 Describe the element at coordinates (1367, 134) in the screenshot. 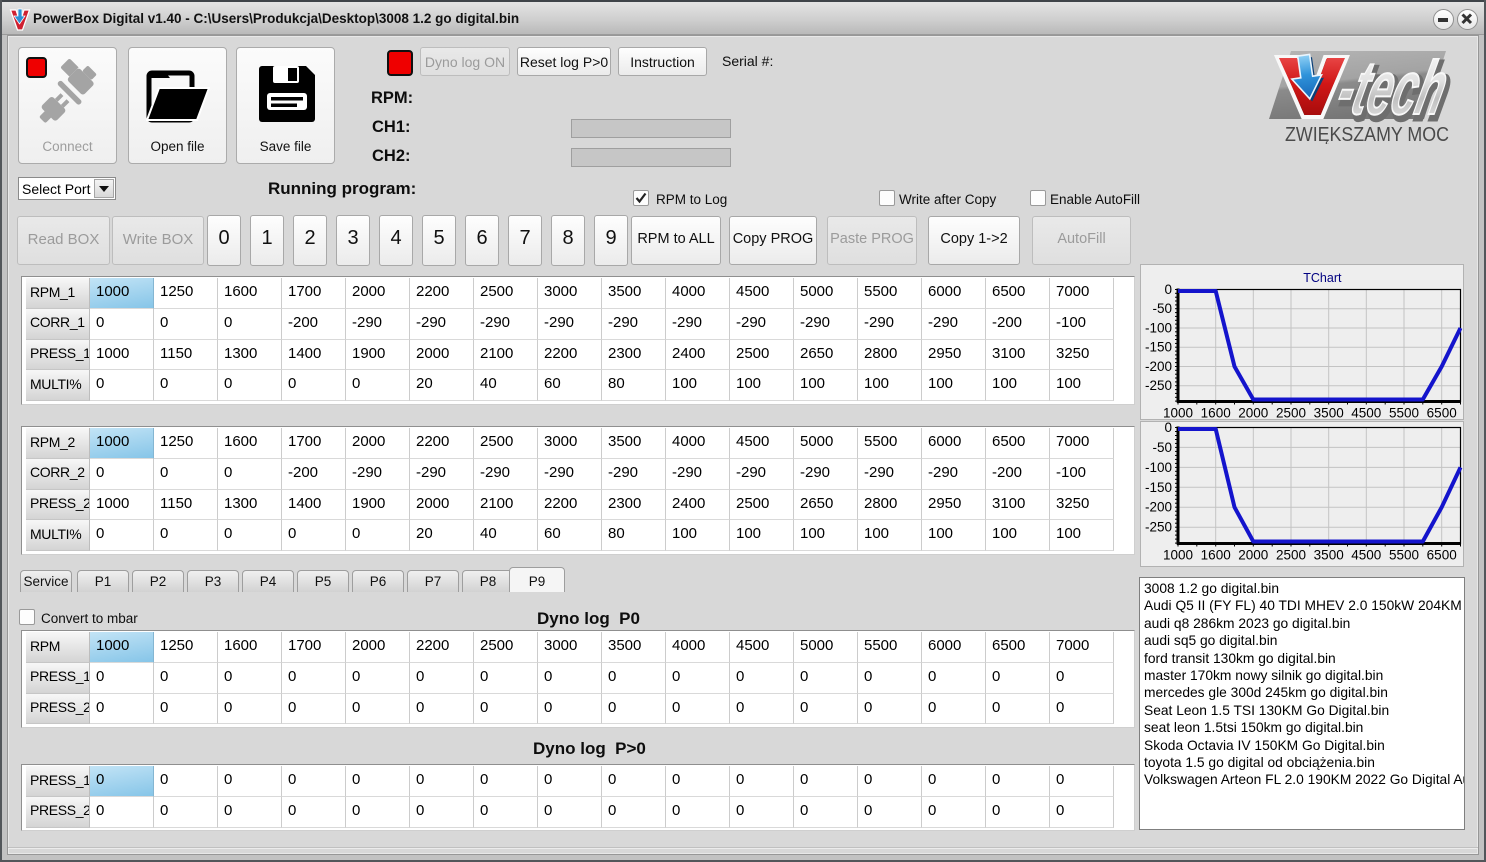

I see `svg-text: ZWIĘKSZAMY MOC` at that location.